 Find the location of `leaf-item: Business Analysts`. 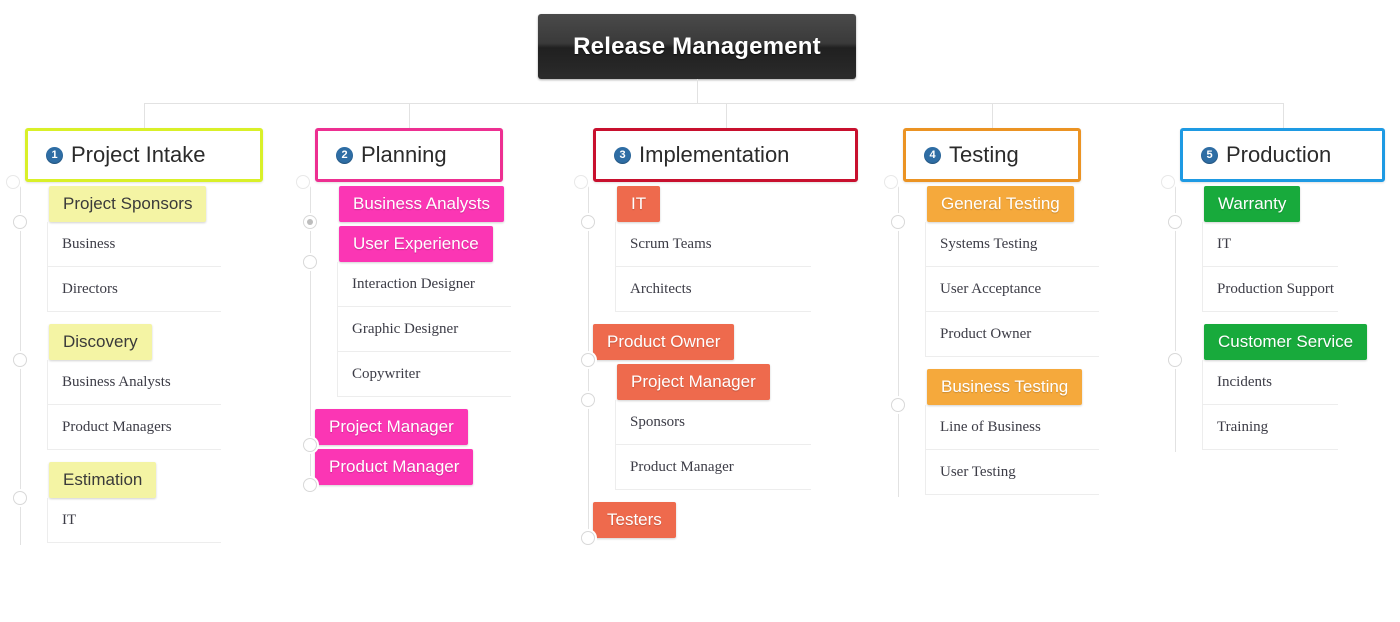

leaf-item: Business Analysts is located at coordinates (144, 382).